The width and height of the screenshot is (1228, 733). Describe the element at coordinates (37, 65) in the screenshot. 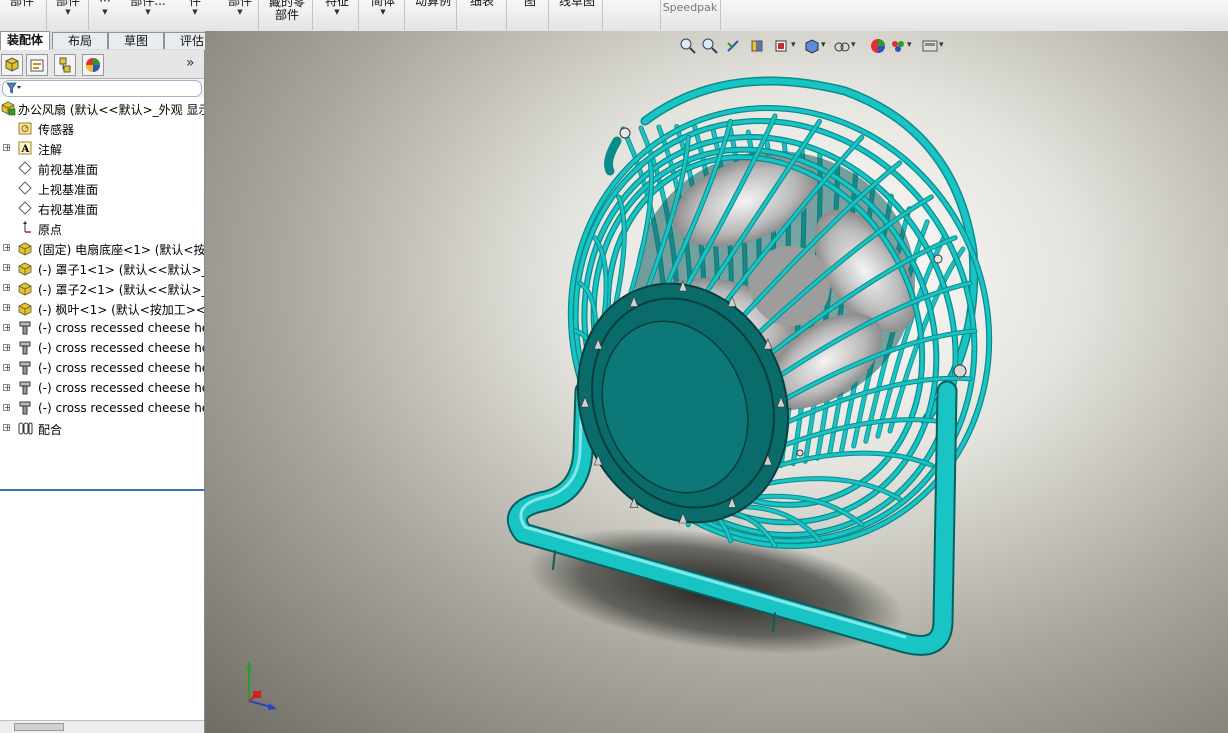

I see `property-manager-tab` at that location.